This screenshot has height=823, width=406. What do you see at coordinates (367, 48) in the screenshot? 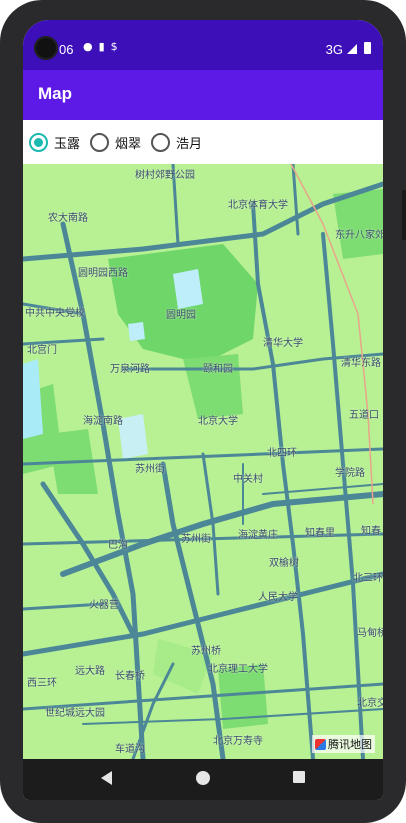
I see `battery-icon` at bounding box center [367, 48].